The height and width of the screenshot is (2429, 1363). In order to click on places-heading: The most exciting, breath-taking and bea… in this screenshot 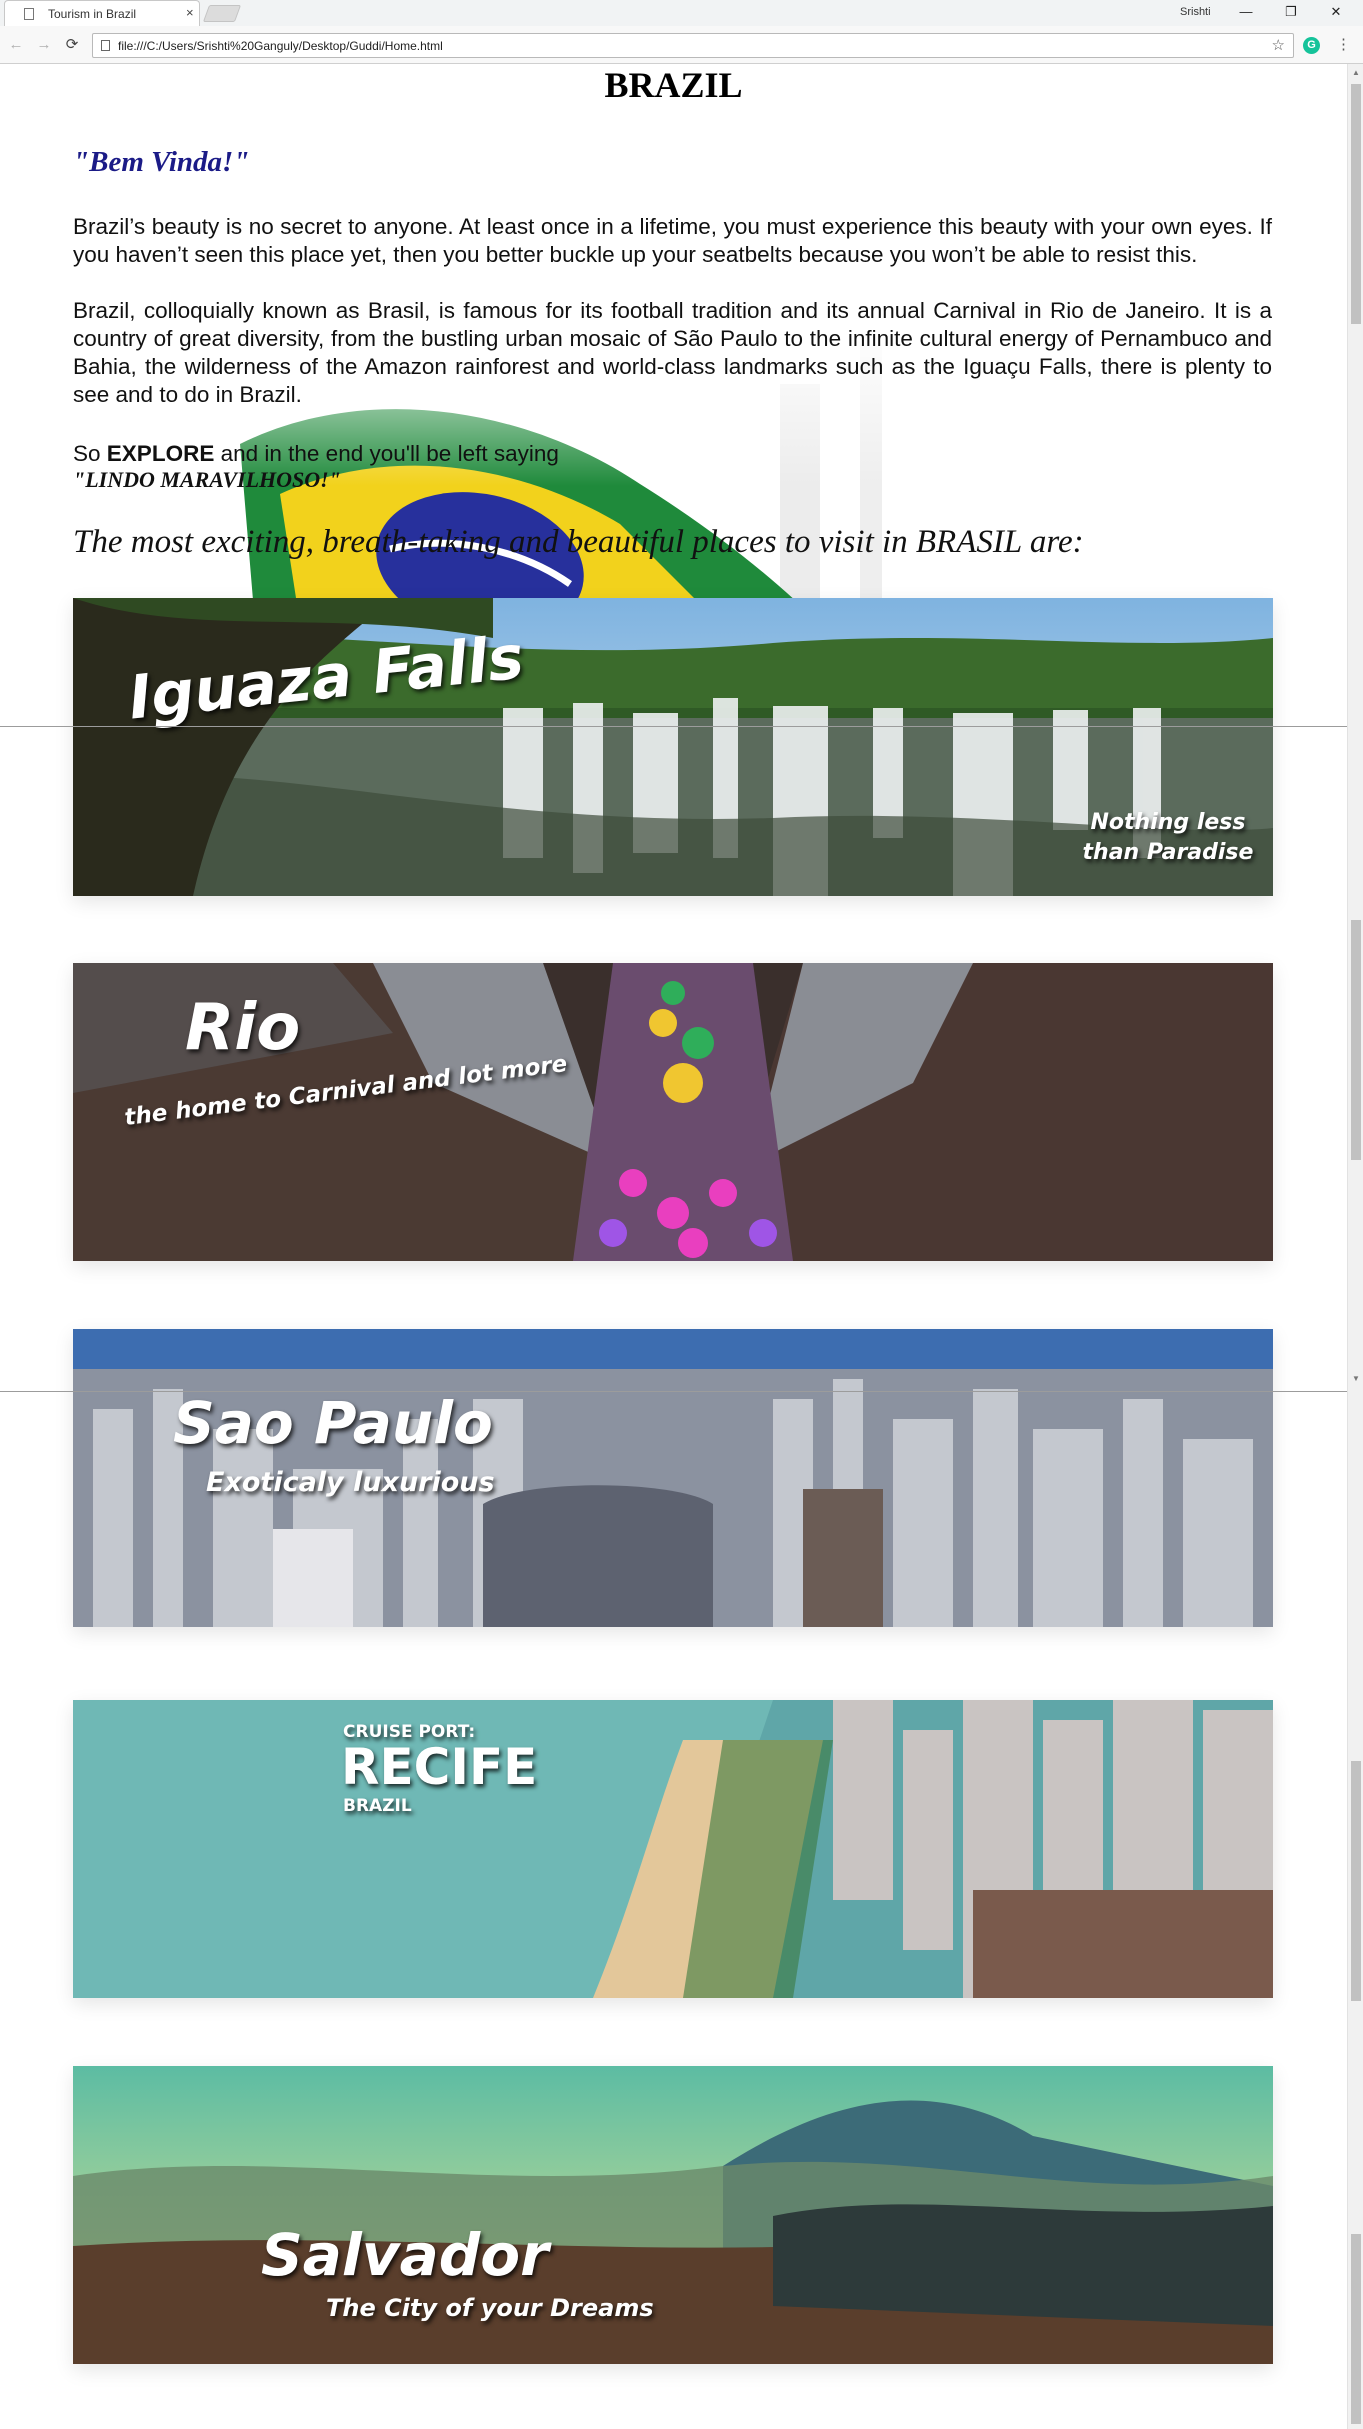, I will do `click(578, 542)`.